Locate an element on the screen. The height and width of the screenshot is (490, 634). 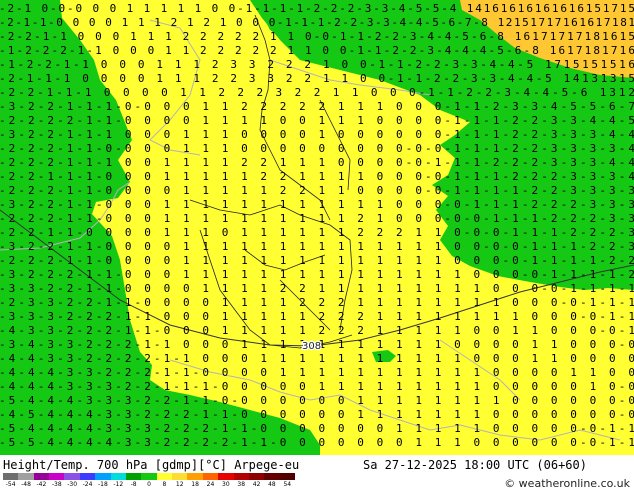
scale-tick-label: -18 is located at coordinates (102, 484).